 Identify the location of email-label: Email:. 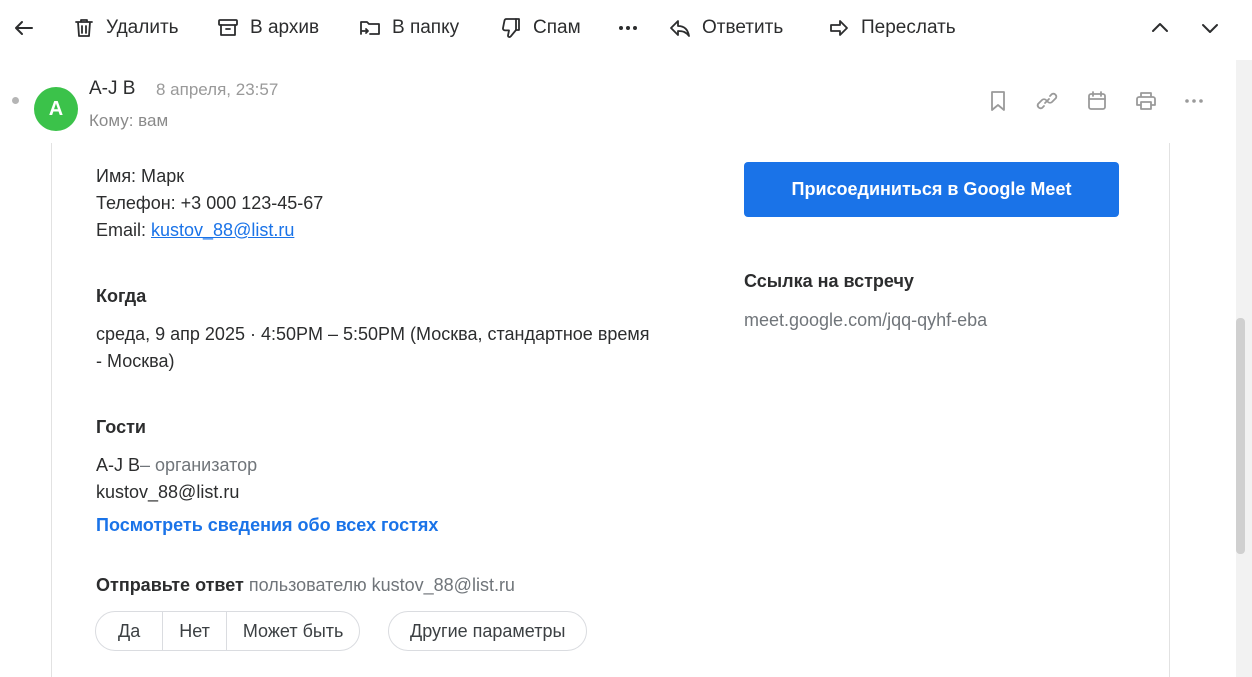
(124, 230).